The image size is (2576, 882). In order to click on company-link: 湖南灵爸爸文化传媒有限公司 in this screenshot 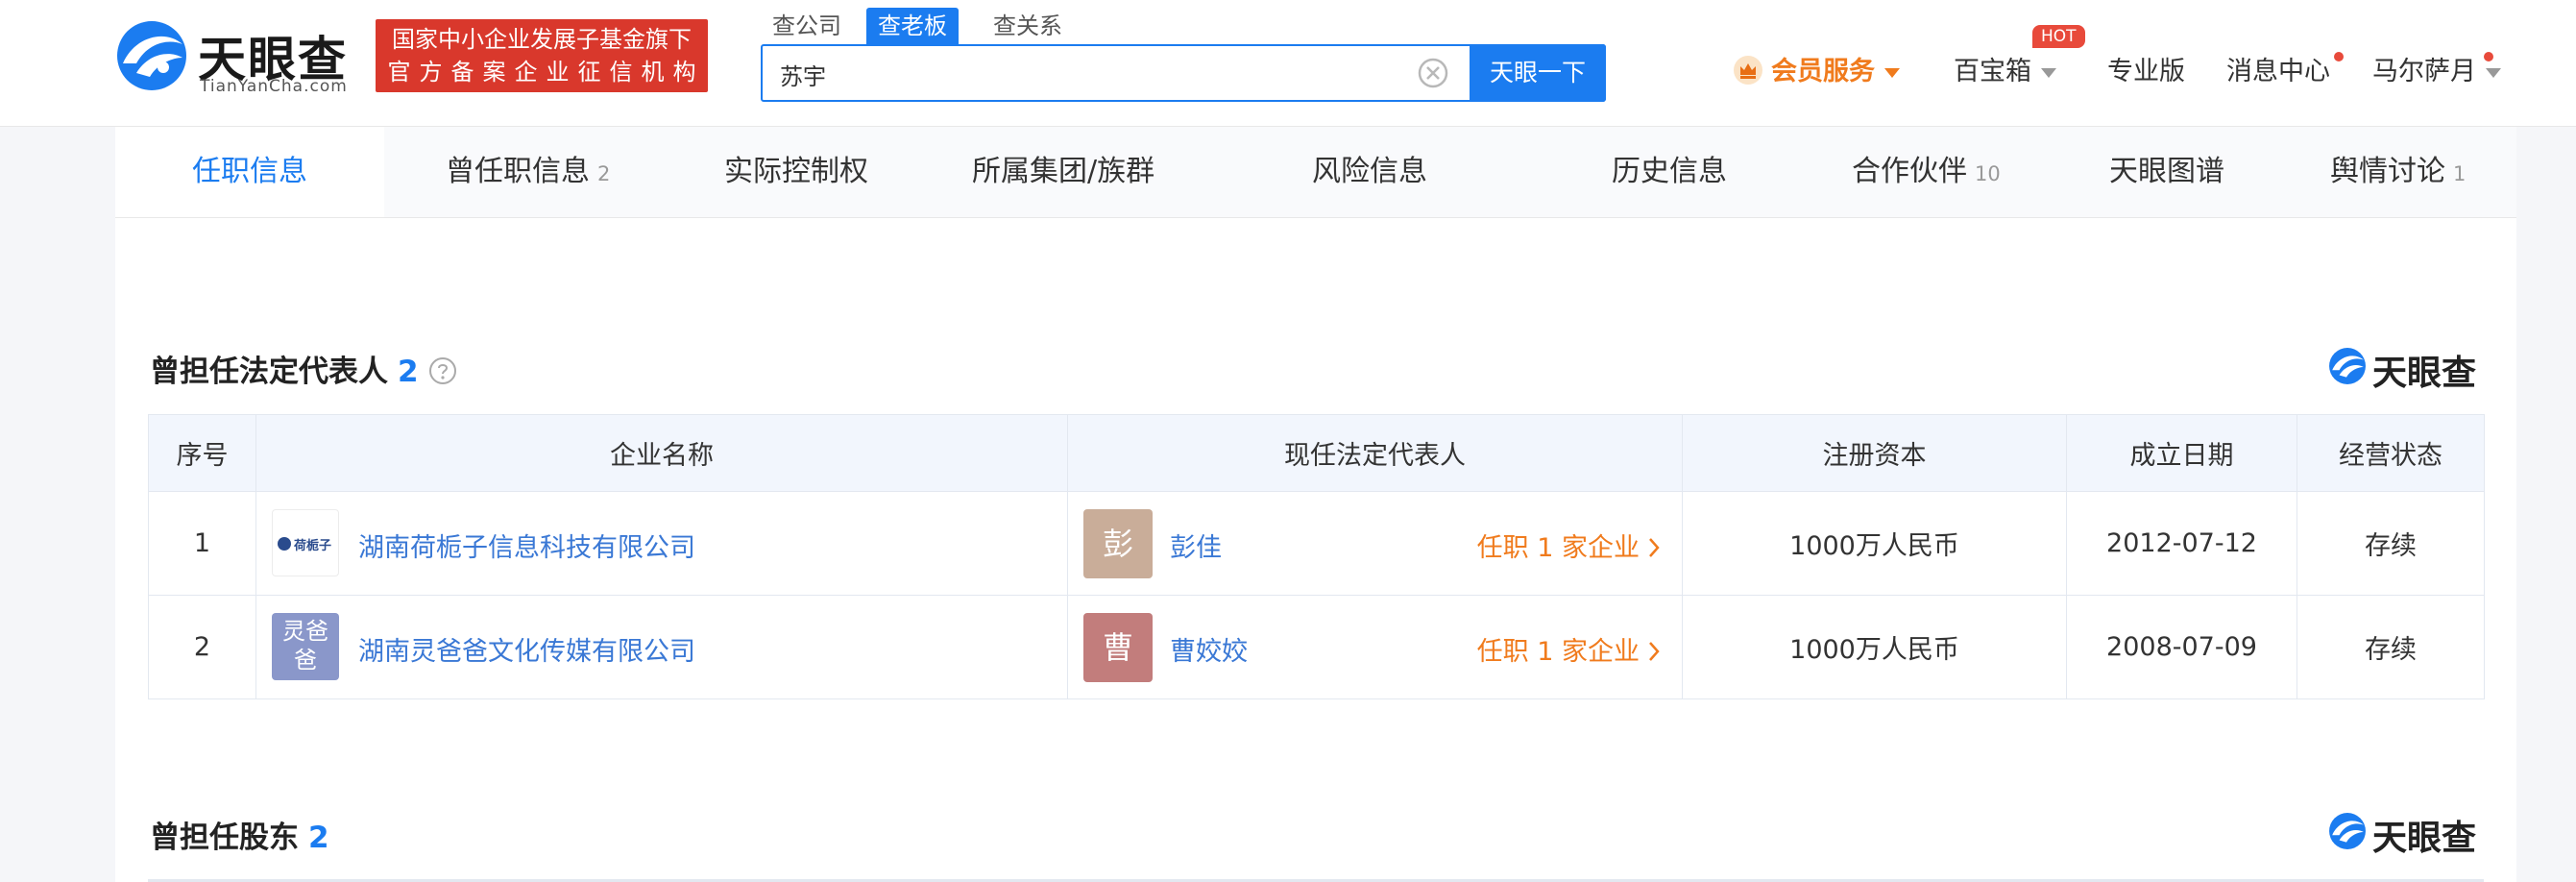, I will do `click(526, 649)`.